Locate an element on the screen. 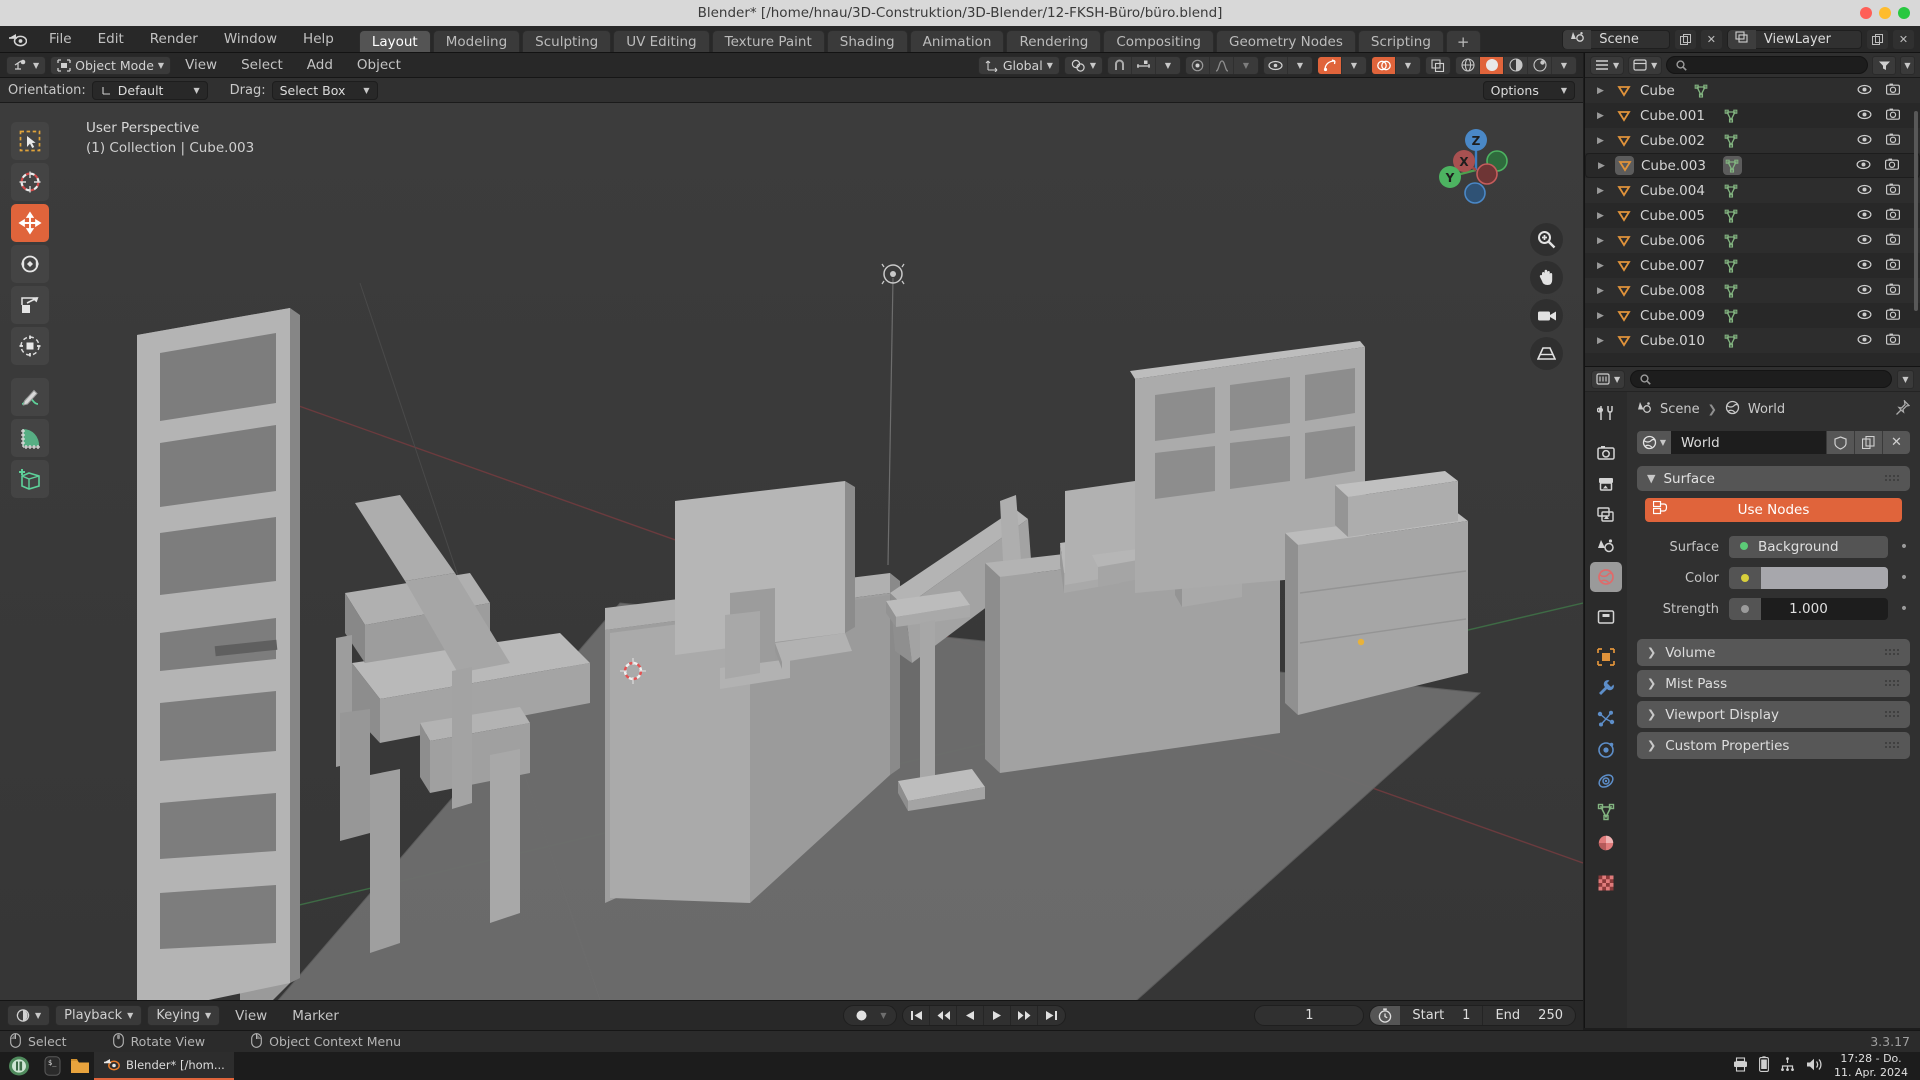  workspace-tab-uv-editing: UV Editing is located at coordinates (661, 41).